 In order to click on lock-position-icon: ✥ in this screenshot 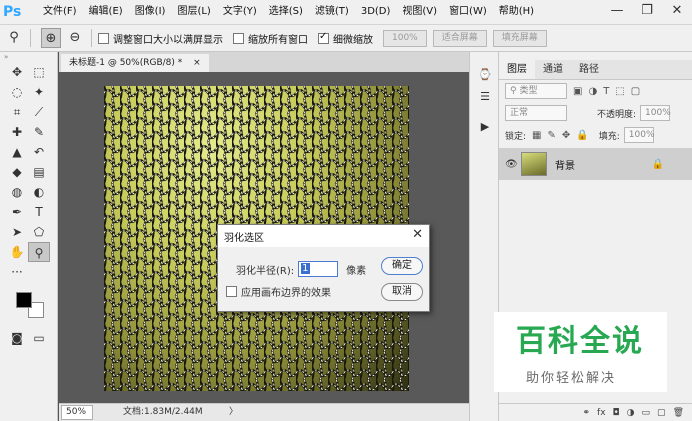, I will do `click(566, 135)`.